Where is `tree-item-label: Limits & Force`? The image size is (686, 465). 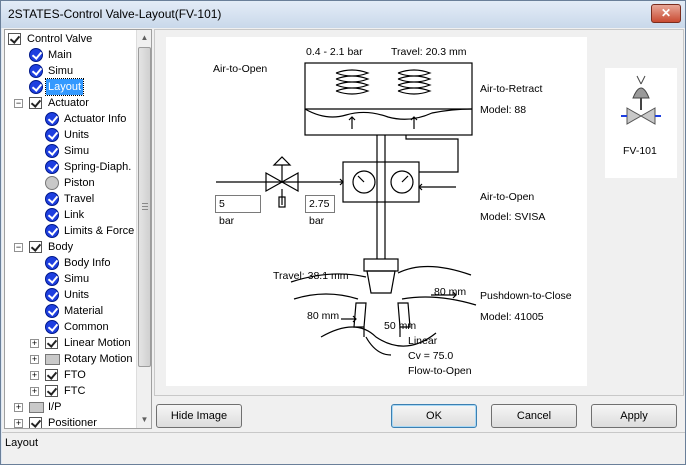
tree-item-label: Limits & Force is located at coordinates (99, 231).